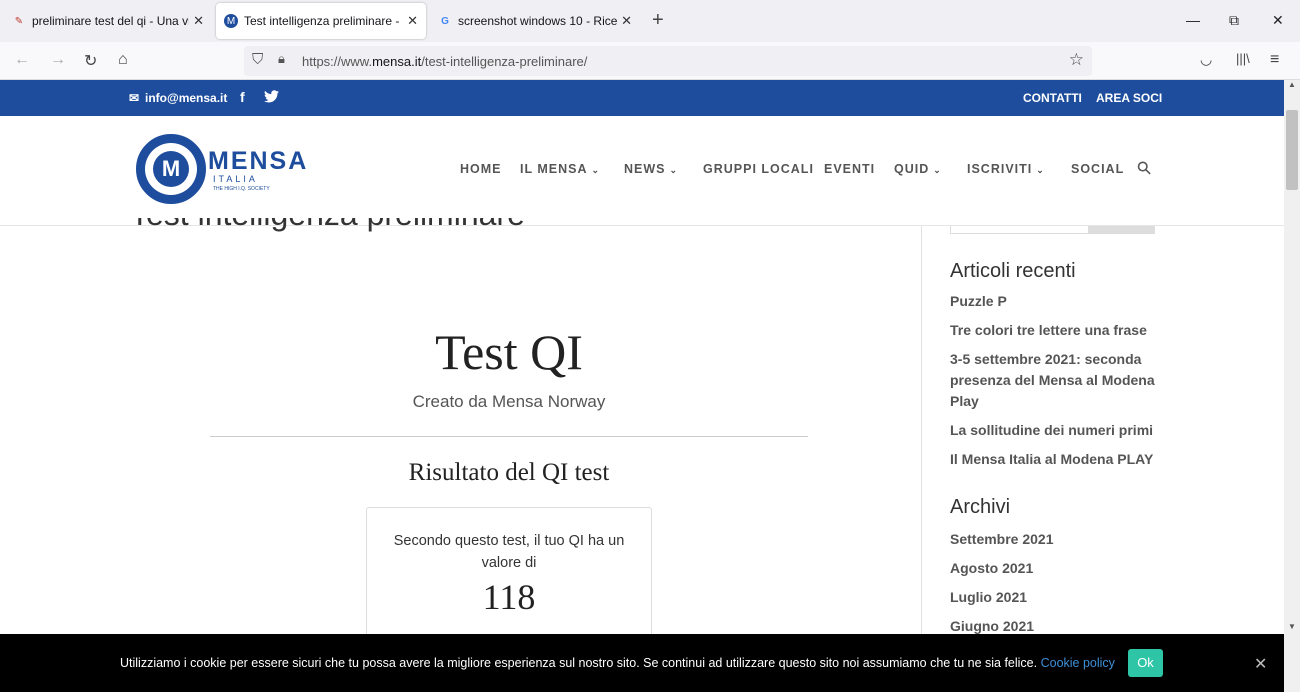 The width and height of the screenshot is (1300, 692). What do you see at coordinates (1234, 20) in the screenshot?
I see `restore-button: ⧉` at bounding box center [1234, 20].